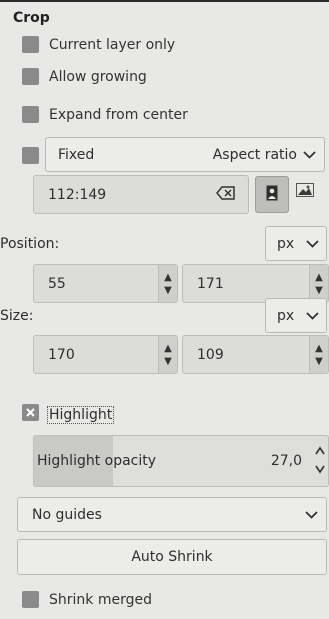 This screenshot has height=619, width=329. I want to click on fixed-checkbox, so click(30, 155).